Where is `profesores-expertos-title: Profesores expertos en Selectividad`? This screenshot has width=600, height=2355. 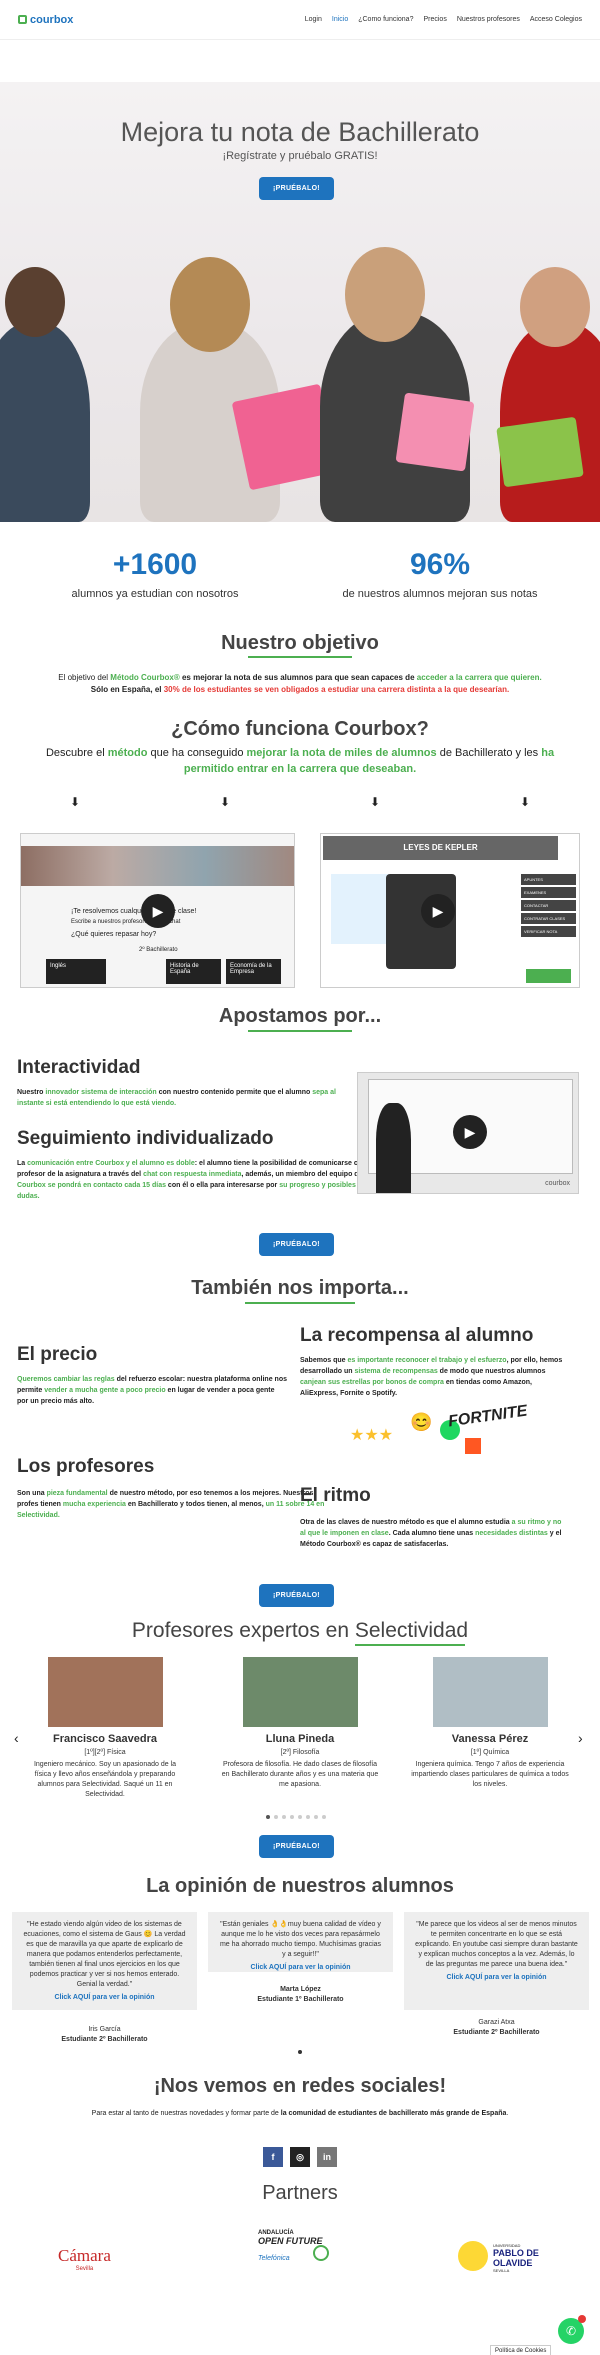 profesores-expertos-title: Profesores expertos en Selectividad is located at coordinates (300, 1630).